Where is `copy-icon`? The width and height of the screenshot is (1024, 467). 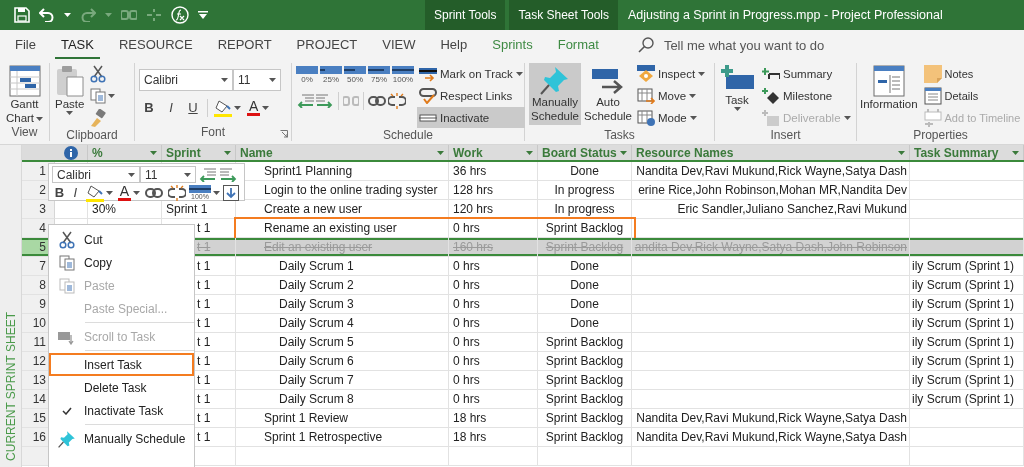 copy-icon is located at coordinates (98, 95).